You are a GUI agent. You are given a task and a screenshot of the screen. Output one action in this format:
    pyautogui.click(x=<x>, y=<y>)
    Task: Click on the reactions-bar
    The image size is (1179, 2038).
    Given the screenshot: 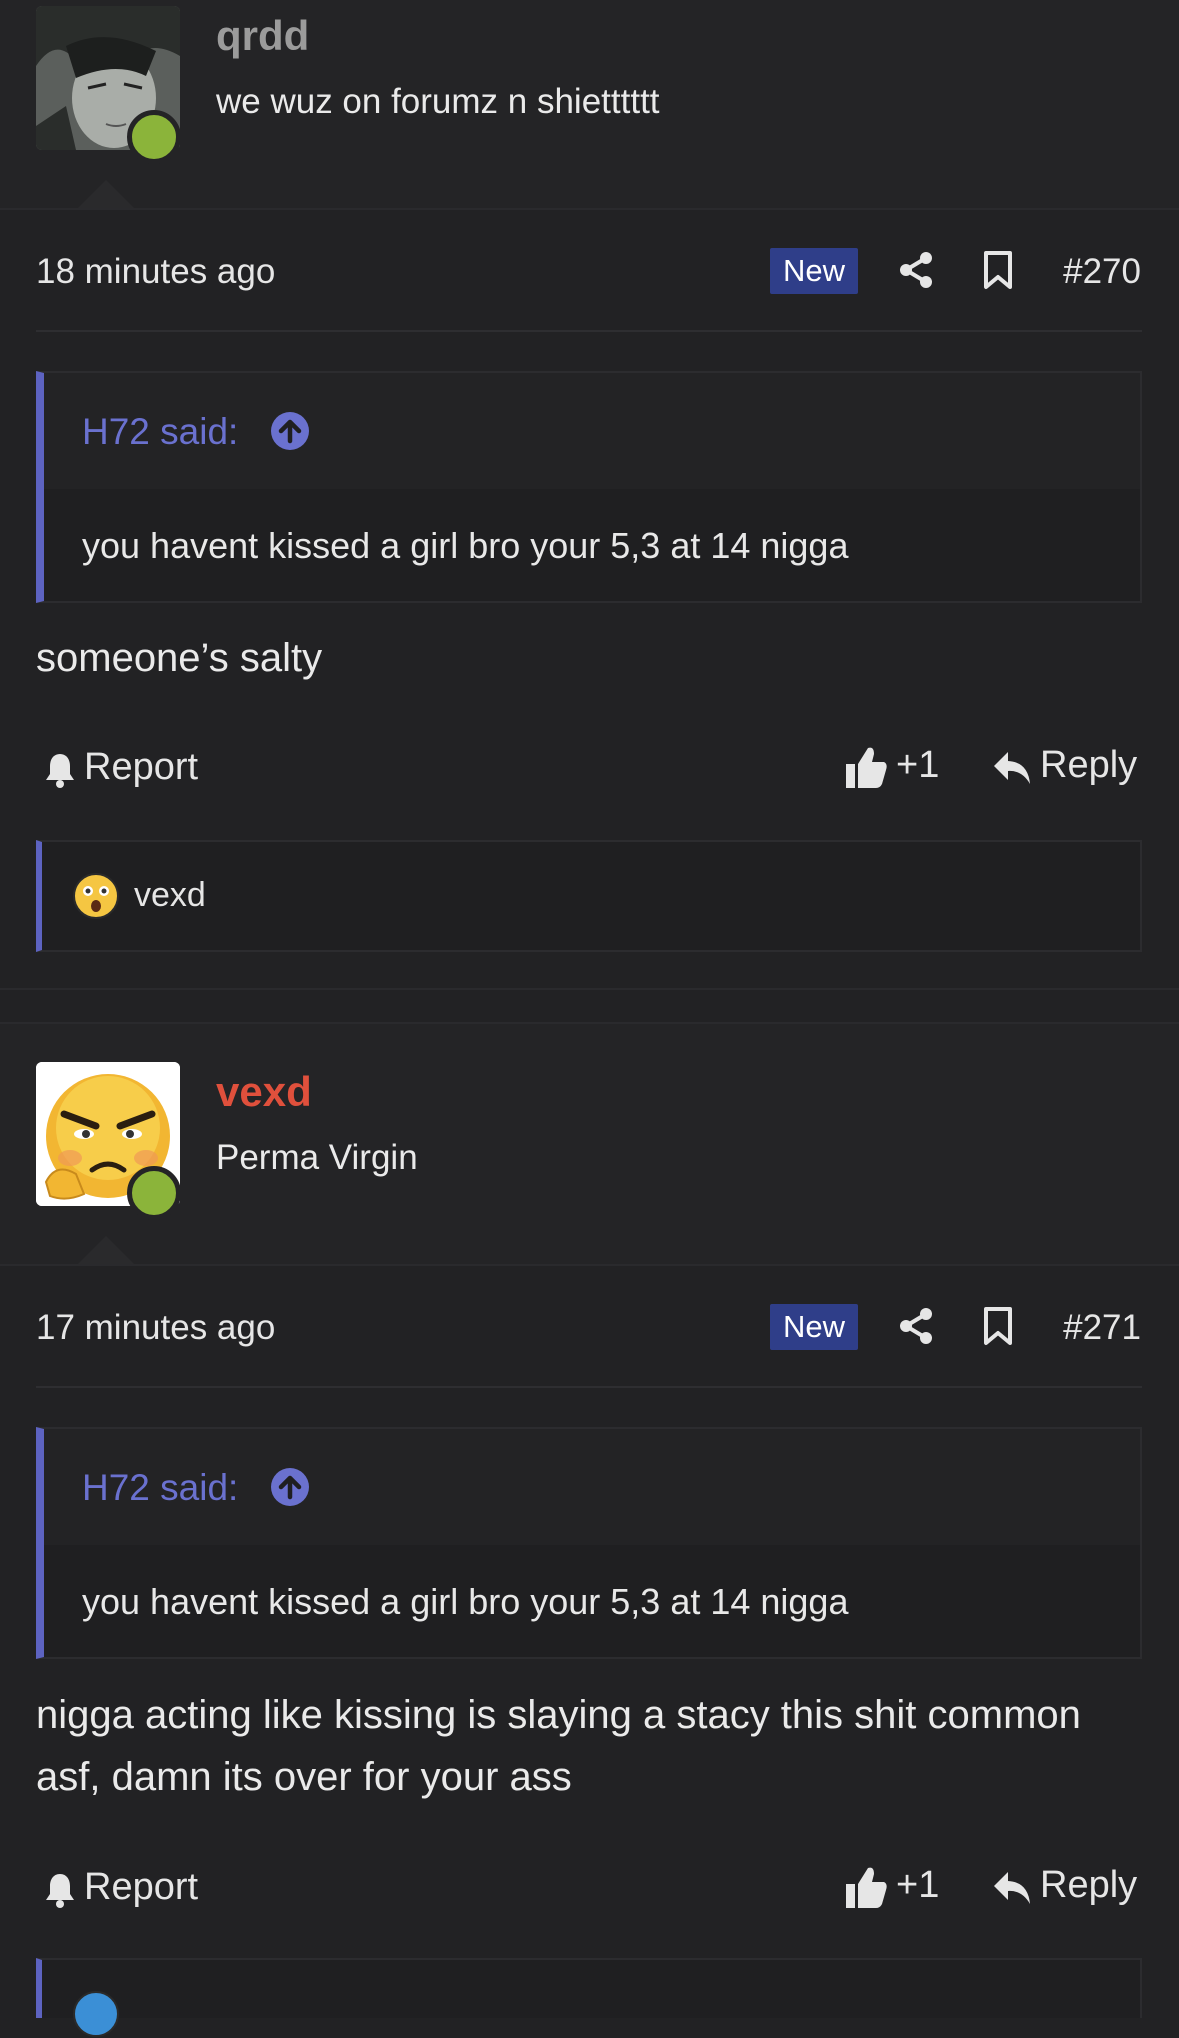 What is the action you would take?
    pyautogui.click(x=589, y=1997)
    